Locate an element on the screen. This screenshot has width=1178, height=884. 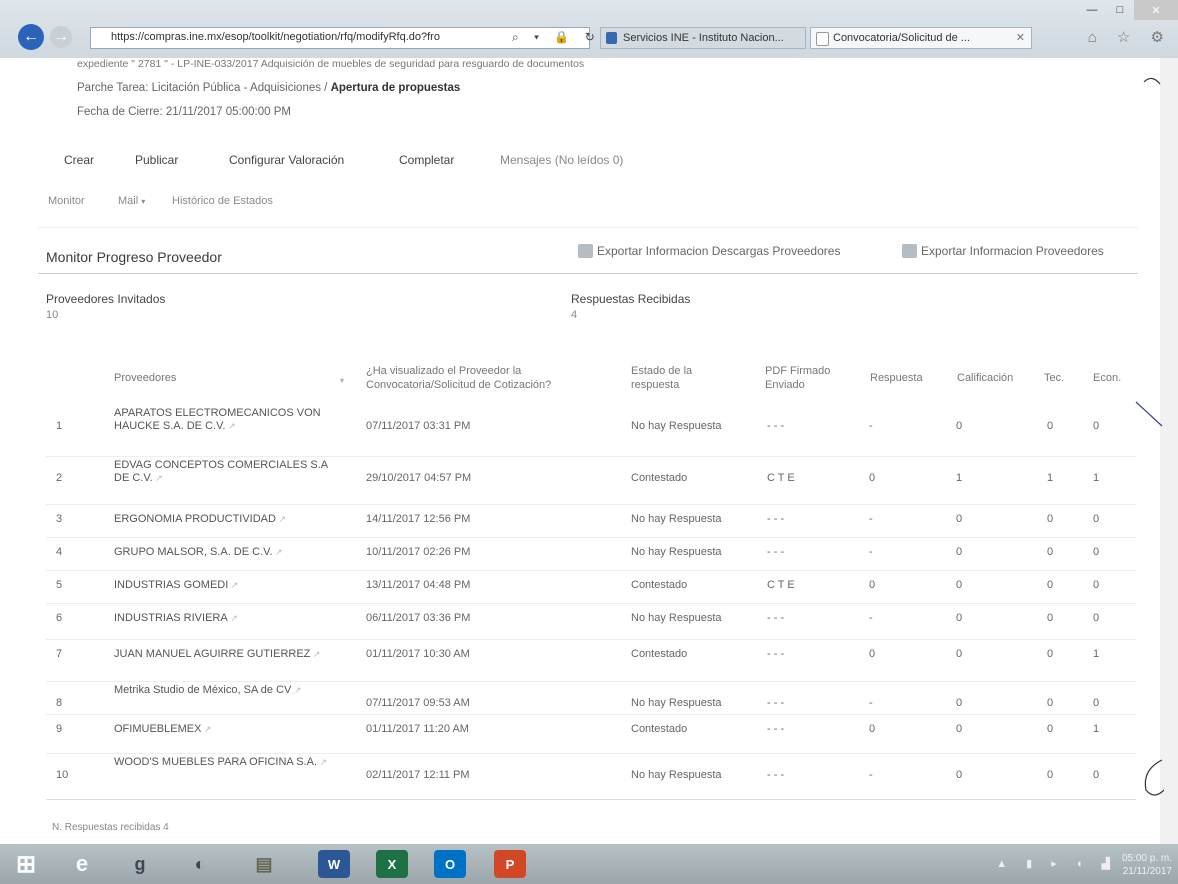
supplier-name-link: INDUSTRIAS RIVIERA ↗ is located at coordinates (226, 618).